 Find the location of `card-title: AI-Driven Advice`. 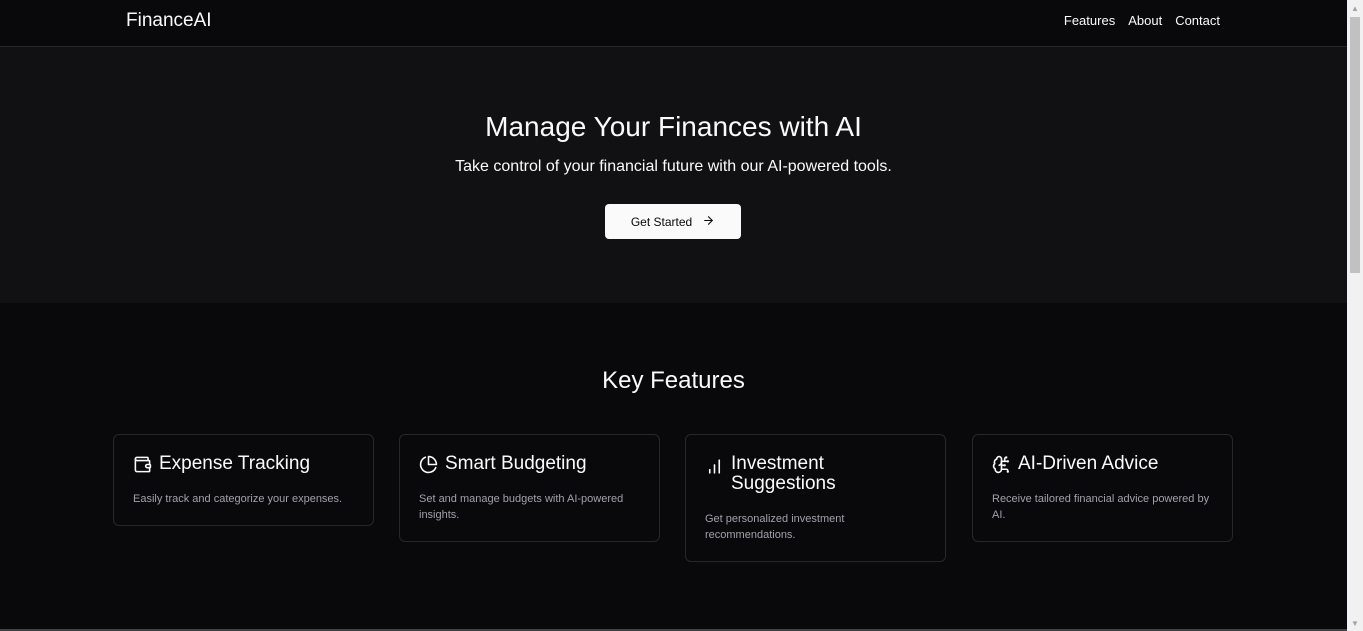

card-title: AI-Driven Advice is located at coordinates (1088, 463).